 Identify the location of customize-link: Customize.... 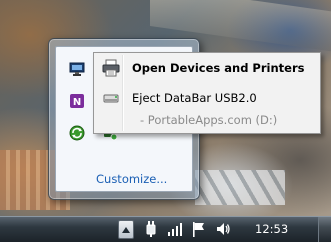
(131, 179).